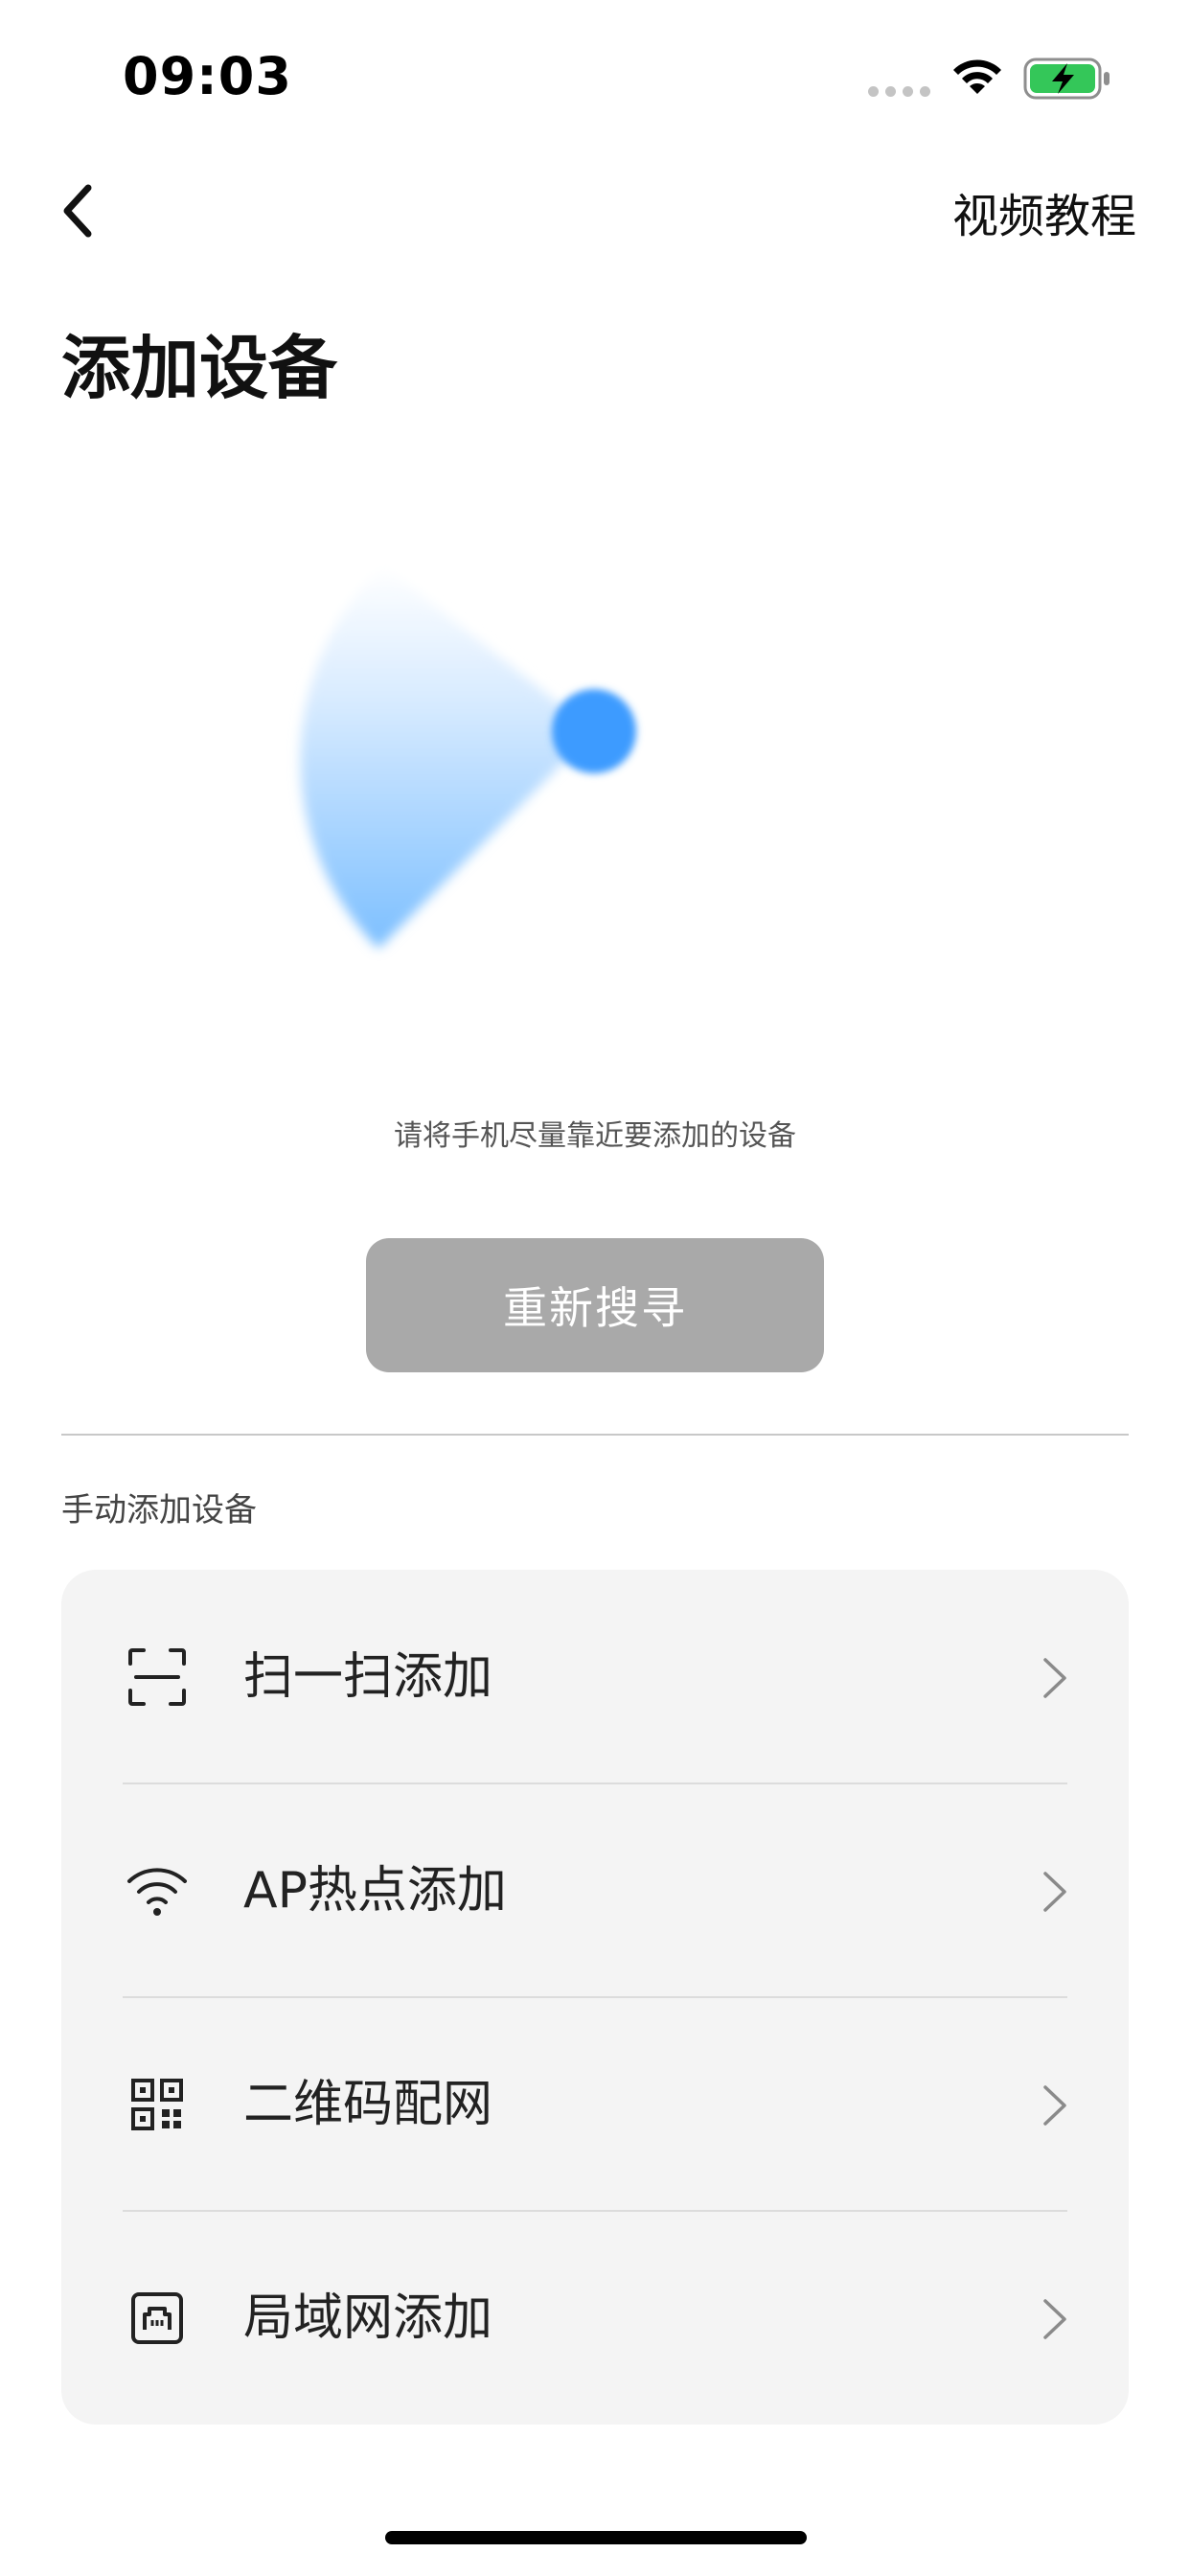 Image resolution: width=1190 pixels, height=2576 pixels. What do you see at coordinates (159, 1510) in the screenshot?
I see `manual-add-section-title: 手动添加设备` at bounding box center [159, 1510].